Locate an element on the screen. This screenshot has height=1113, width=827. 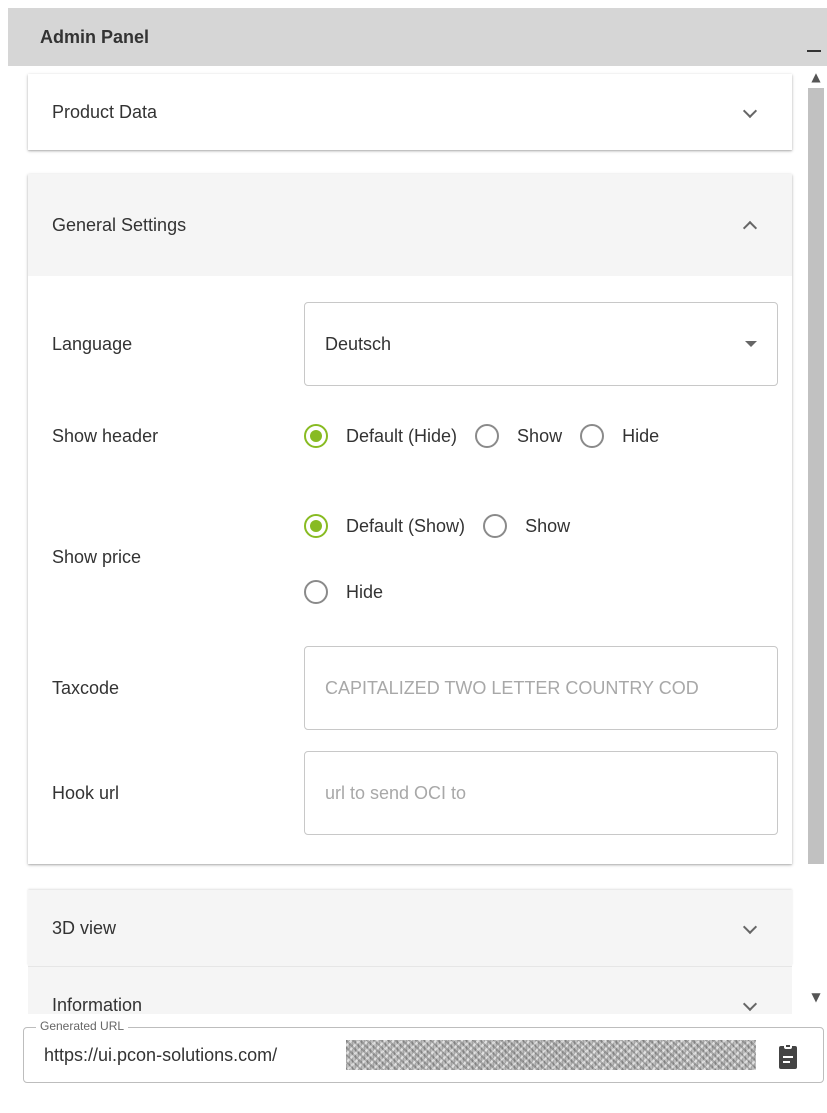
dropdown-arrow-icon is located at coordinates (751, 344).